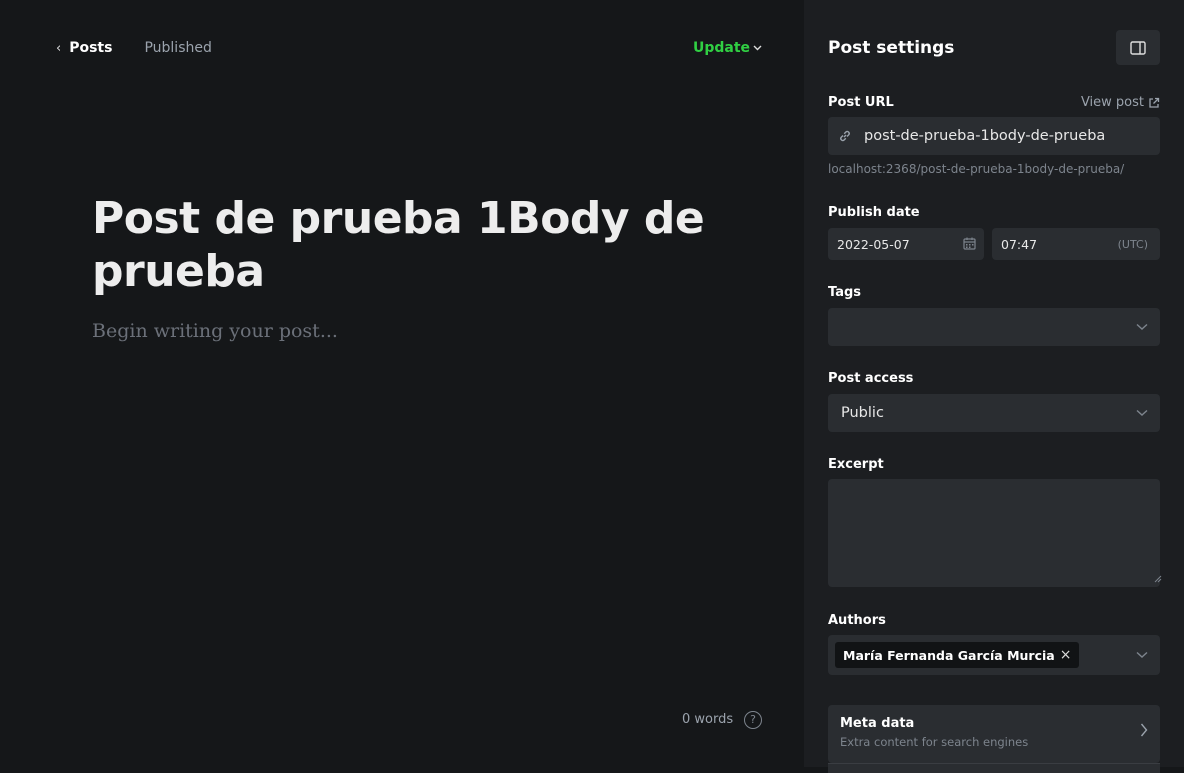 Image resolution: width=1184 pixels, height=773 pixels. I want to click on remove-author-icon: ×, so click(1066, 655).